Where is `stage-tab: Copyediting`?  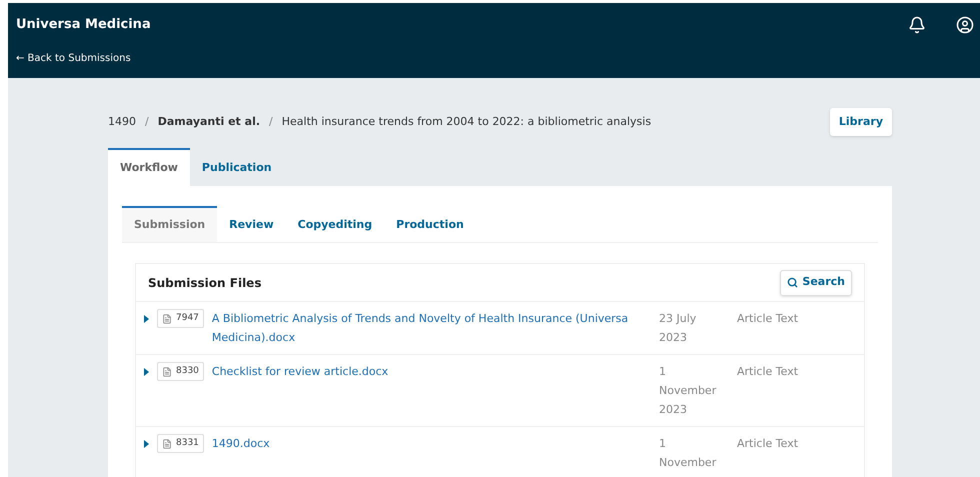 stage-tab: Copyediting is located at coordinates (335, 224).